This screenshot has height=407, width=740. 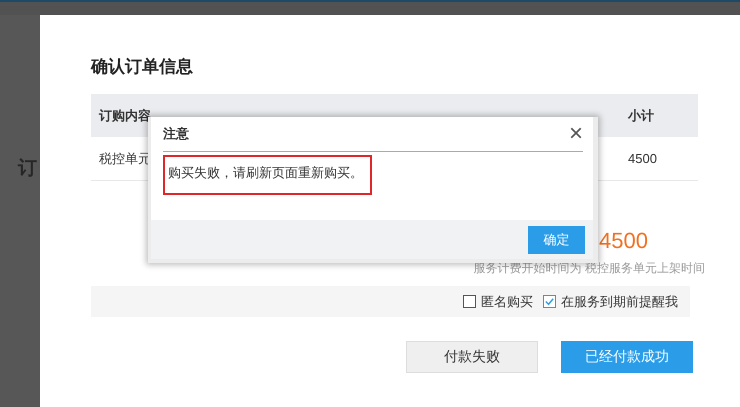 I want to click on checkbox-label: 匿名购买, so click(x=507, y=301).